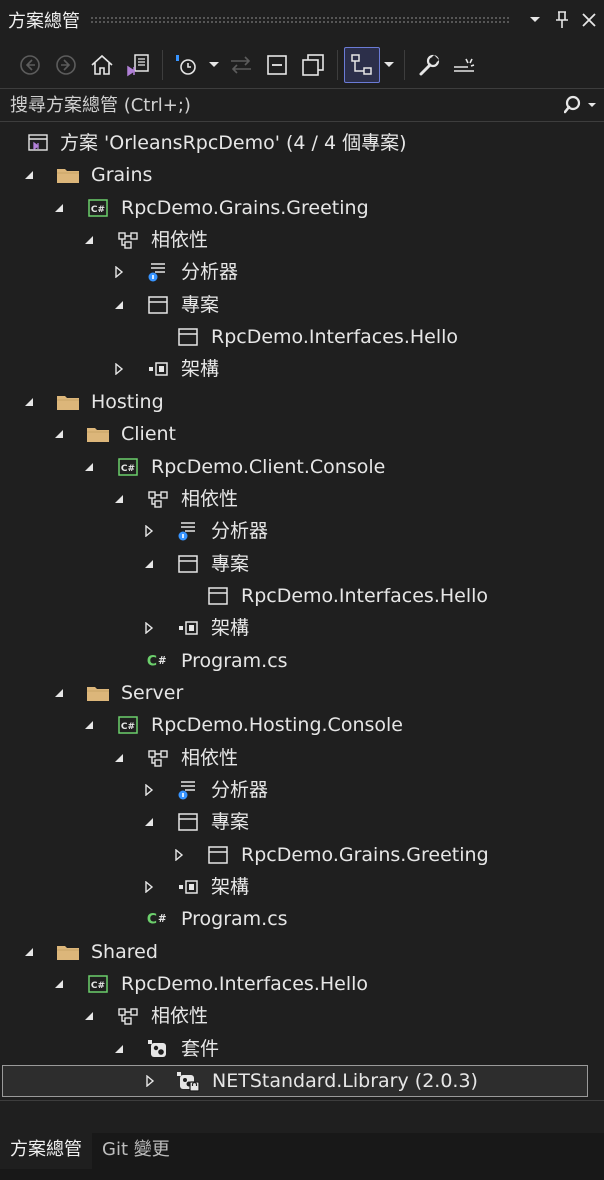  What do you see at coordinates (279, 105) in the screenshot?
I see `search-input` at bounding box center [279, 105].